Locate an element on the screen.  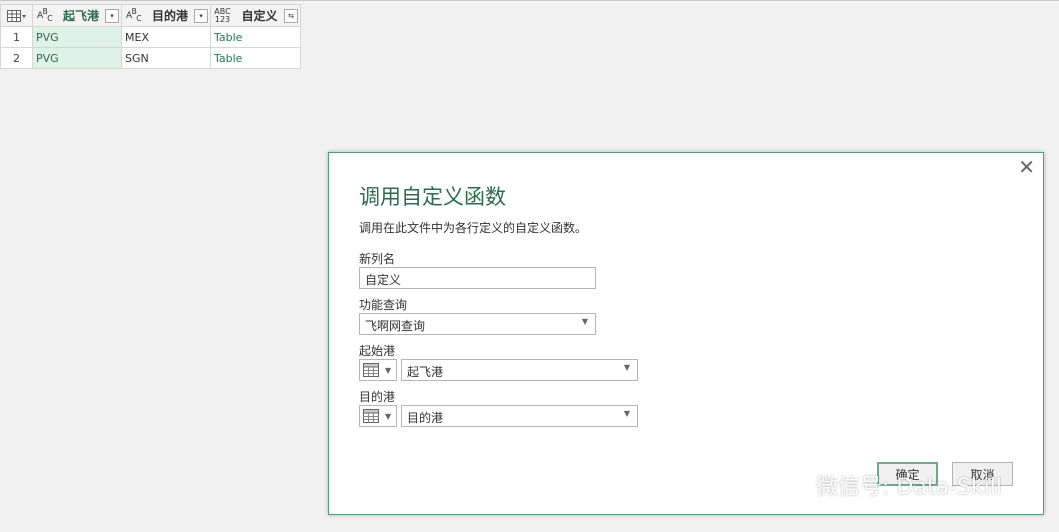
function-query-select: 飞啊网查询 ▼ is located at coordinates (477, 324).